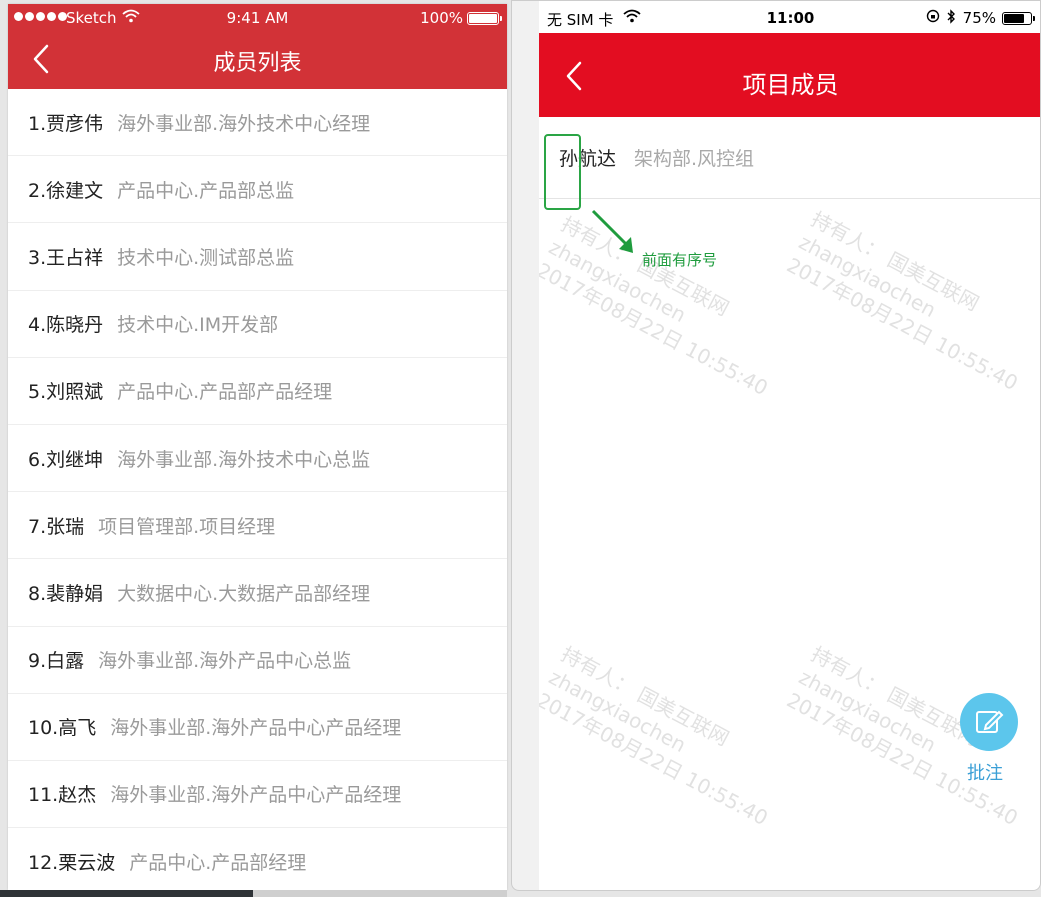 The height and width of the screenshot is (897, 1041). Describe the element at coordinates (441, 18) in the screenshot. I see `battery-percent: 100%` at that location.